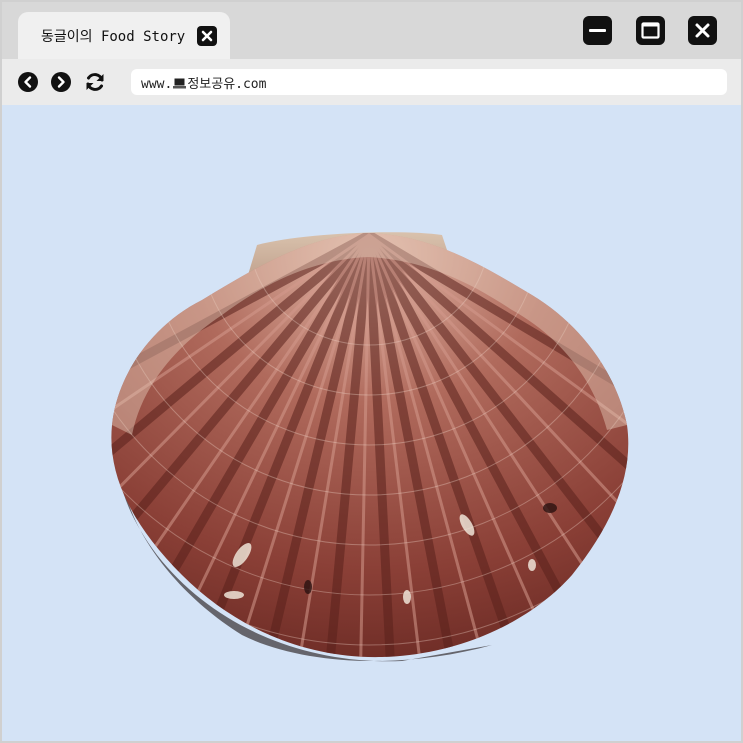  I want to click on url-suffix: 정보공유.com, so click(227, 84).